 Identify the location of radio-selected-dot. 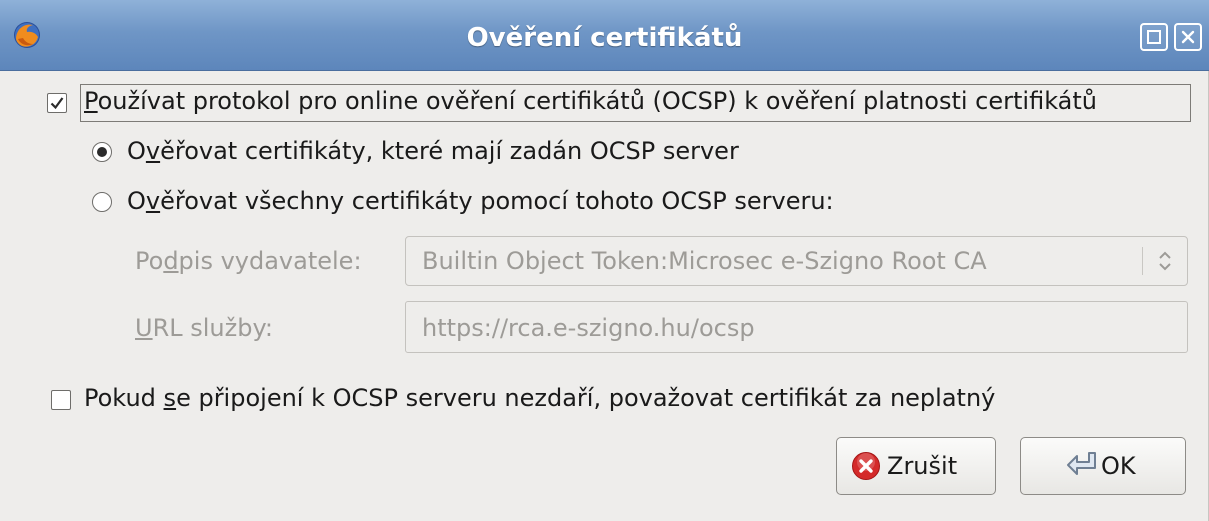
(102, 152).